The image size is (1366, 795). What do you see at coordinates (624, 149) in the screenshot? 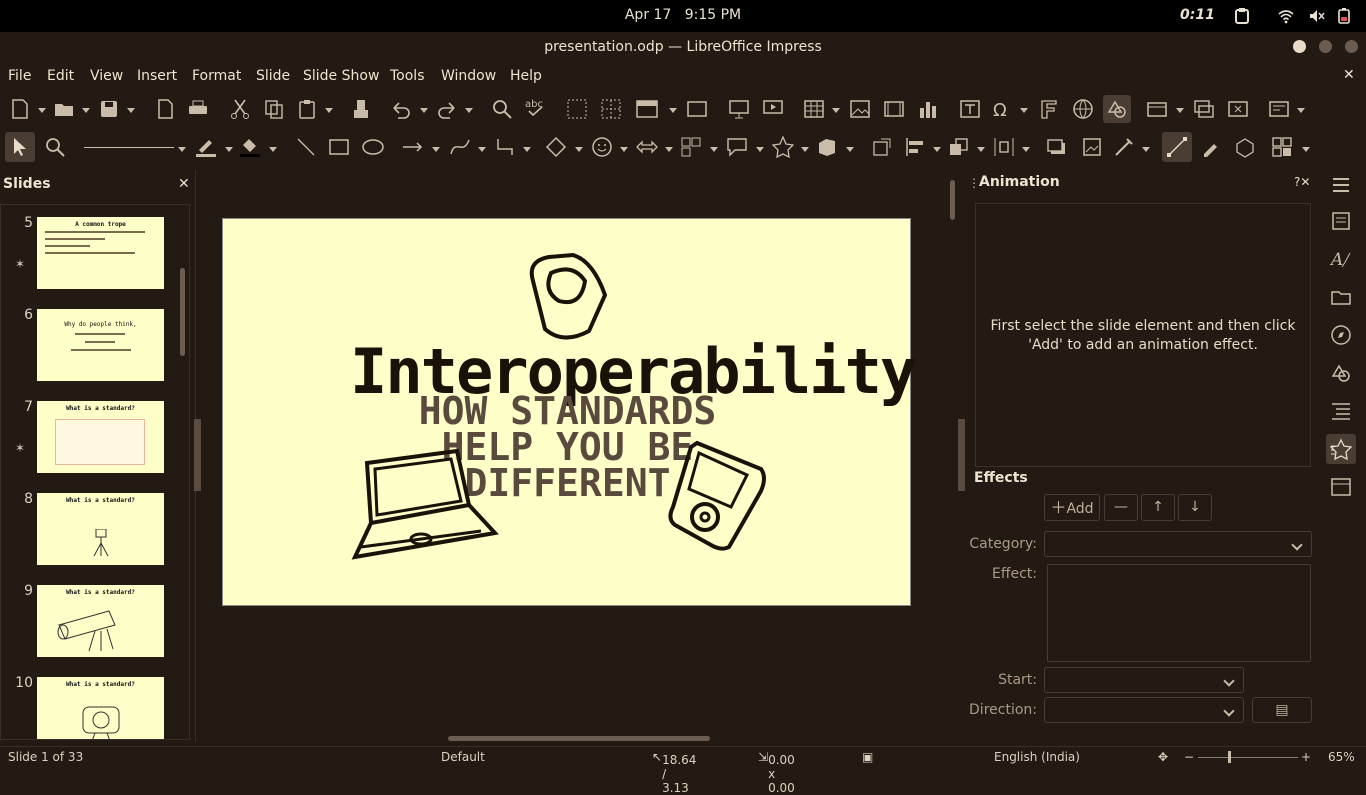
I see `symbol-shapes-dropdown` at bounding box center [624, 149].